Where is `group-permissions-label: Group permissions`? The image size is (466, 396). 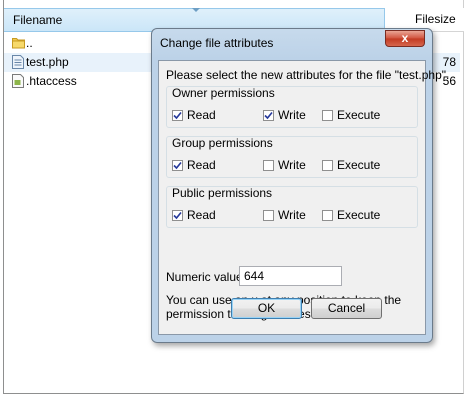 group-permissions-label: Group permissions is located at coordinates (222, 143).